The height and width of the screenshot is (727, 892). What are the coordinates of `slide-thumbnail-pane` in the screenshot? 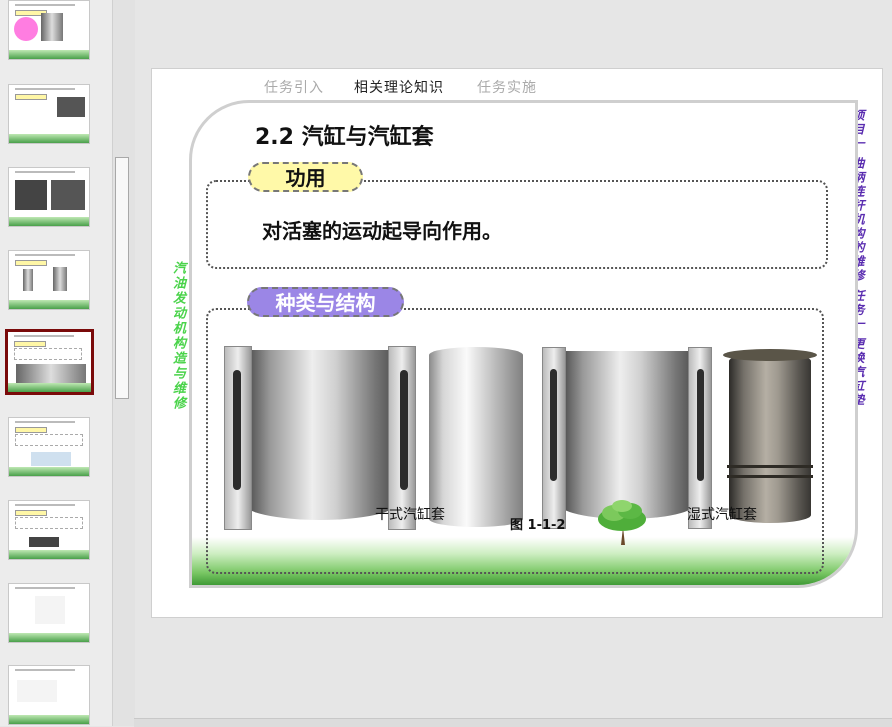 It's located at (56, 363).